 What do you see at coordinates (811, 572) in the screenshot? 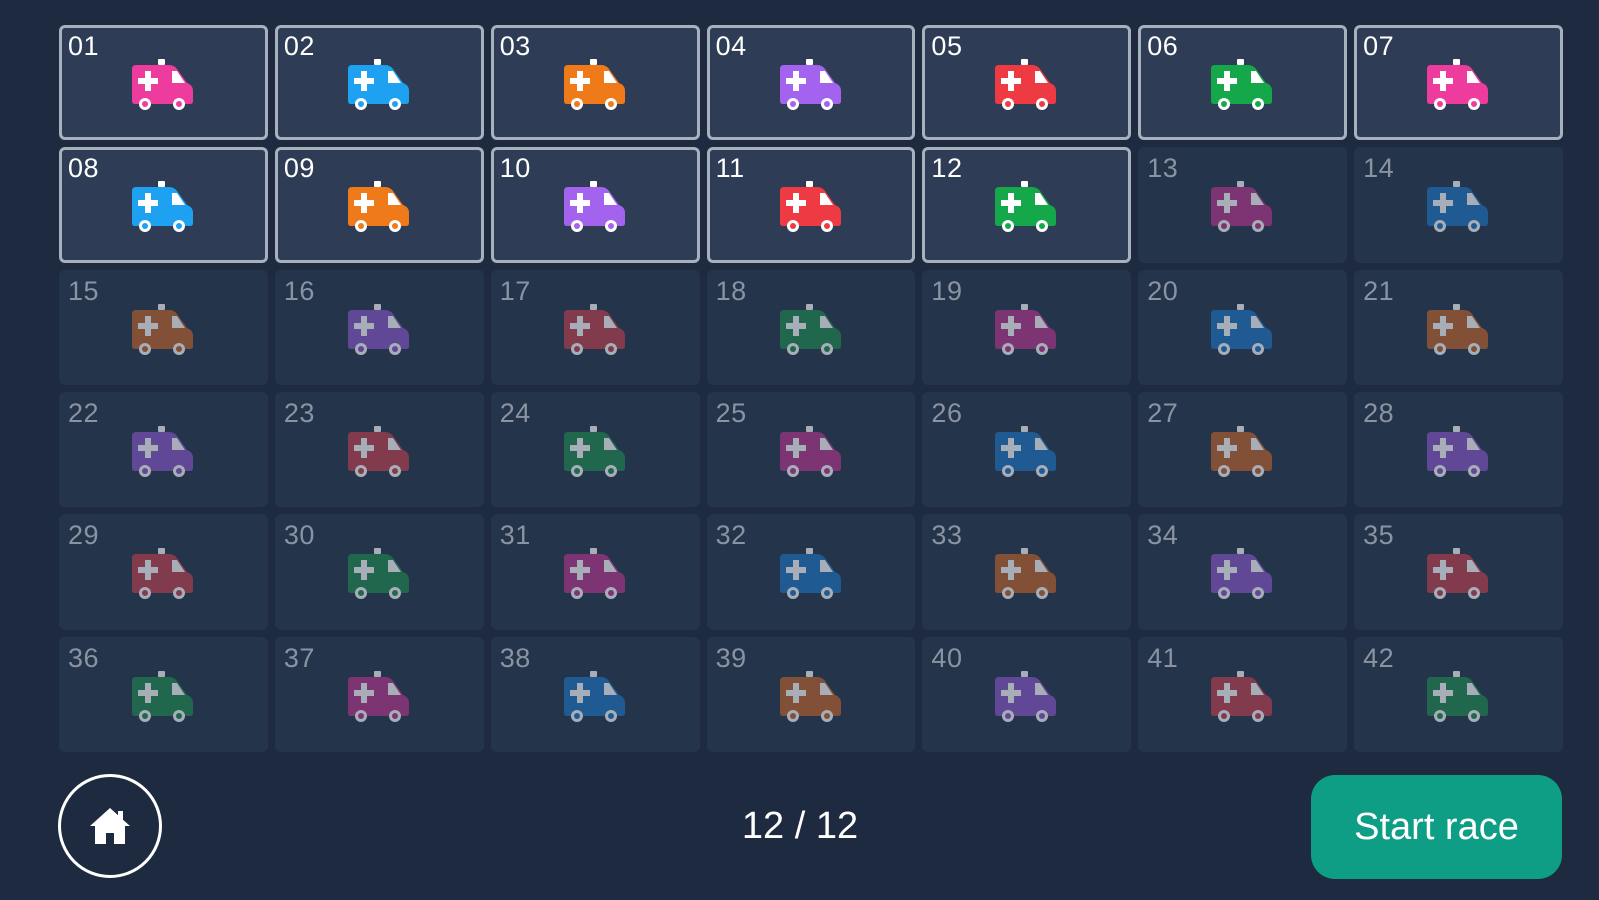
I see `vehicle-slot: 32` at bounding box center [811, 572].